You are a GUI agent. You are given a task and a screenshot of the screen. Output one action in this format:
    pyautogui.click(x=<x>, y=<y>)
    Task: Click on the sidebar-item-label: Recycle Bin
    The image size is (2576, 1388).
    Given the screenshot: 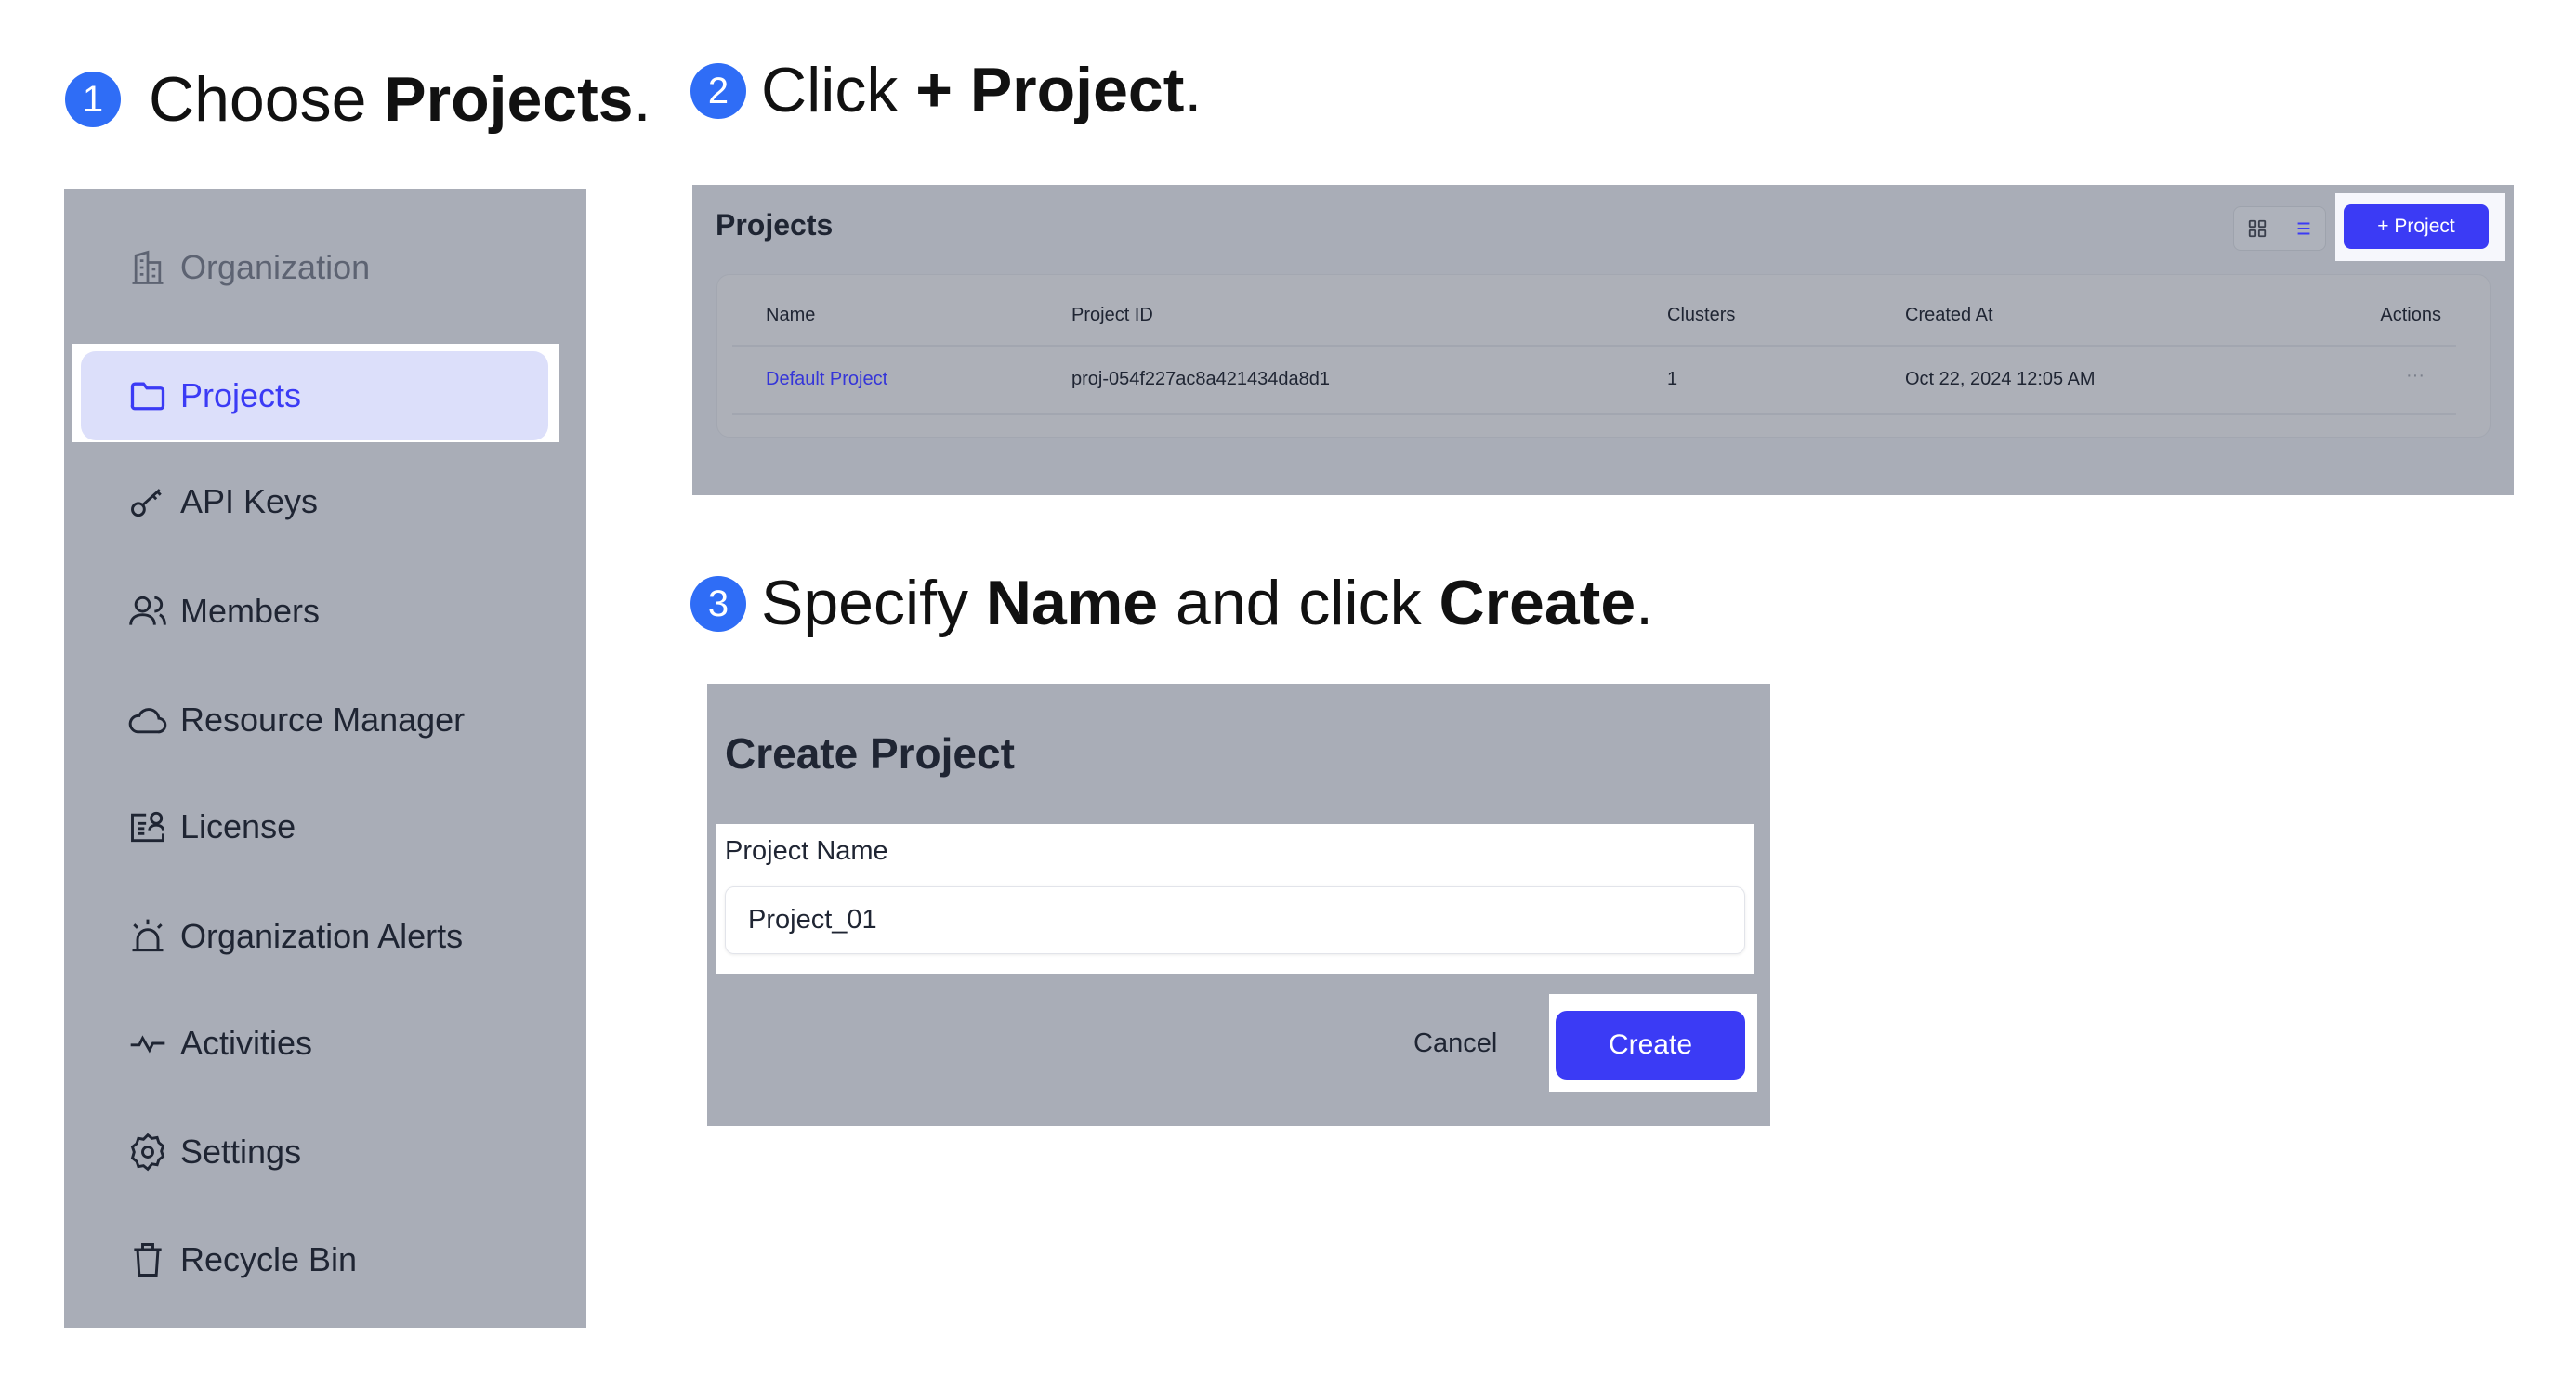 What is the action you would take?
    pyautogui.click(x=269, y=1259)
    